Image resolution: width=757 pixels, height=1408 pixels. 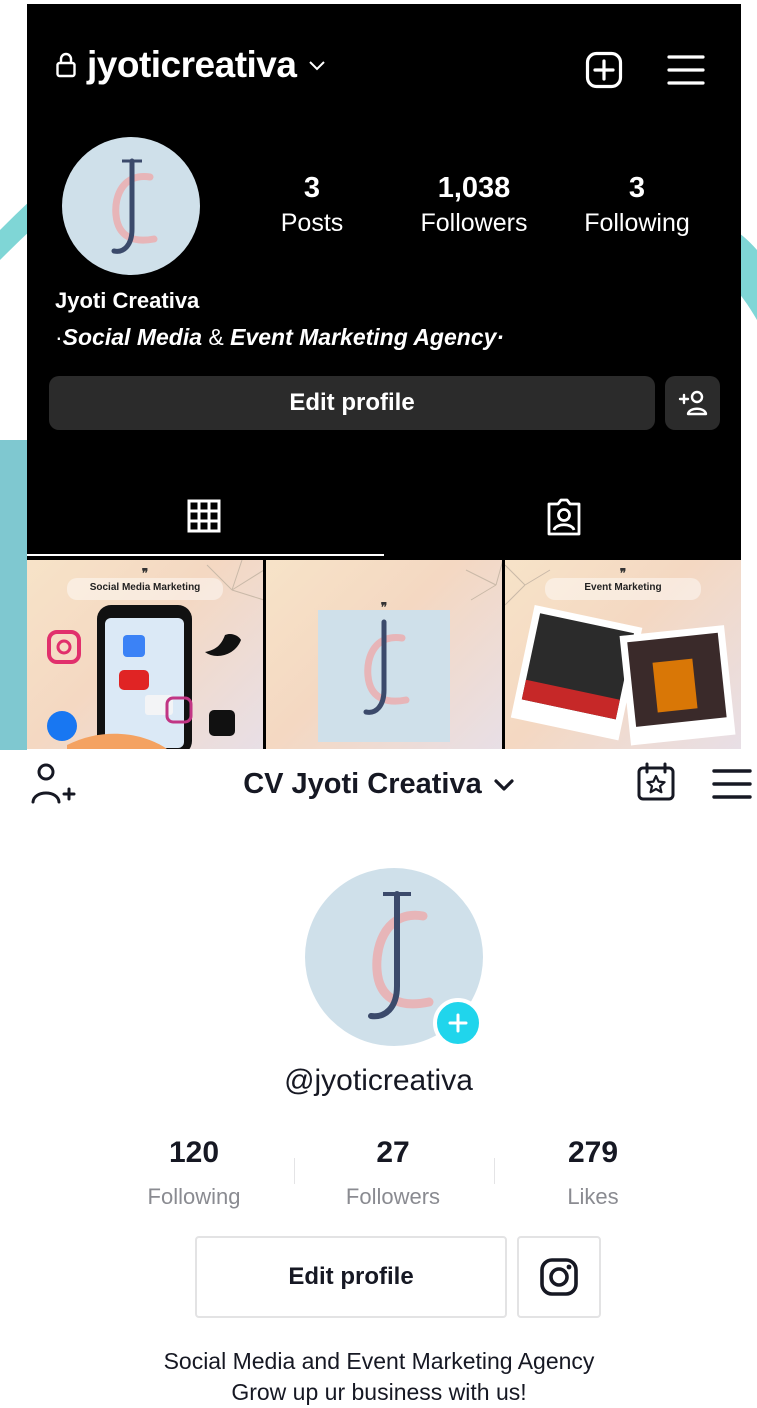 I want to click on bio-amp: &, so click(x=216, y=337).